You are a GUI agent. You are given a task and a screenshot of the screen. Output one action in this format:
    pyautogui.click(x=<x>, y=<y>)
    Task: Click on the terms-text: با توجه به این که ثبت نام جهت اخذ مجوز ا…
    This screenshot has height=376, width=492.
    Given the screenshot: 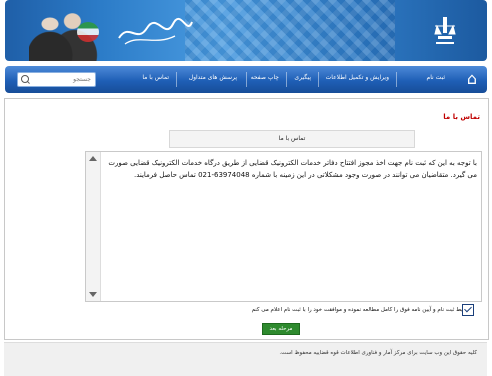 What is the action you would take?
    pyautogui.click(x=292, y=169)
    